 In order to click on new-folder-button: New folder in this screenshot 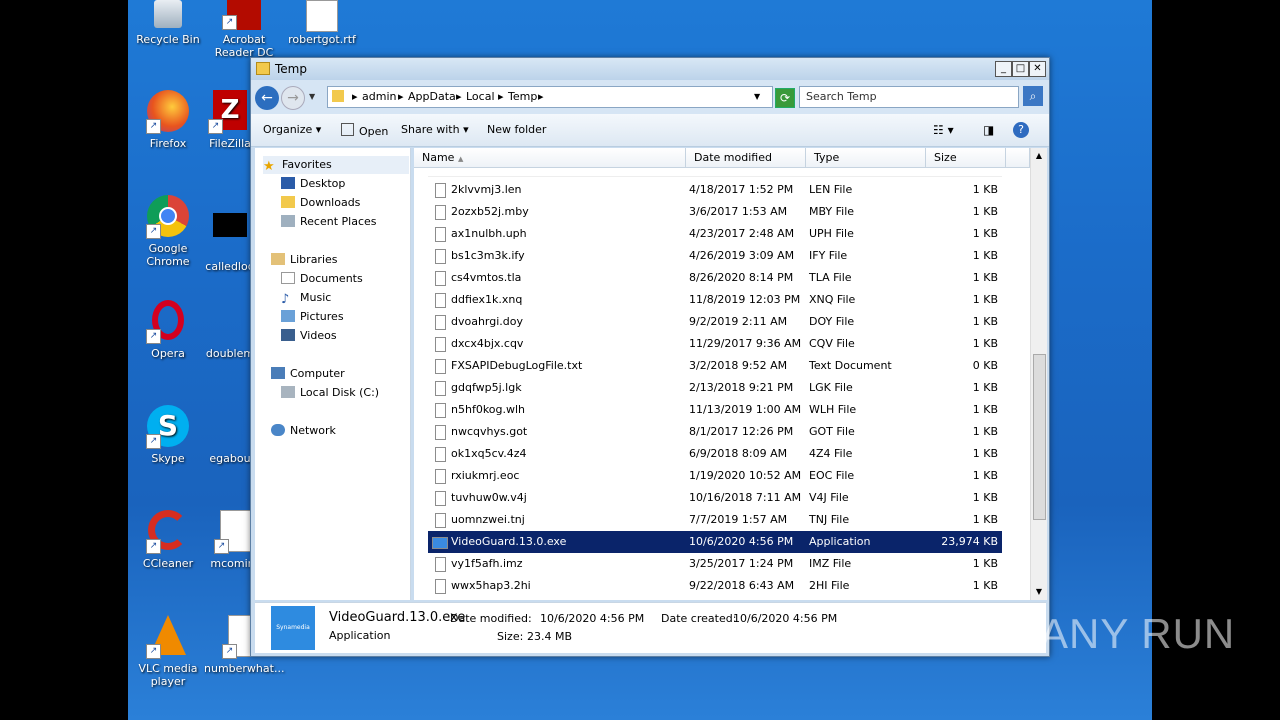, I will do `click(516, 129)`.